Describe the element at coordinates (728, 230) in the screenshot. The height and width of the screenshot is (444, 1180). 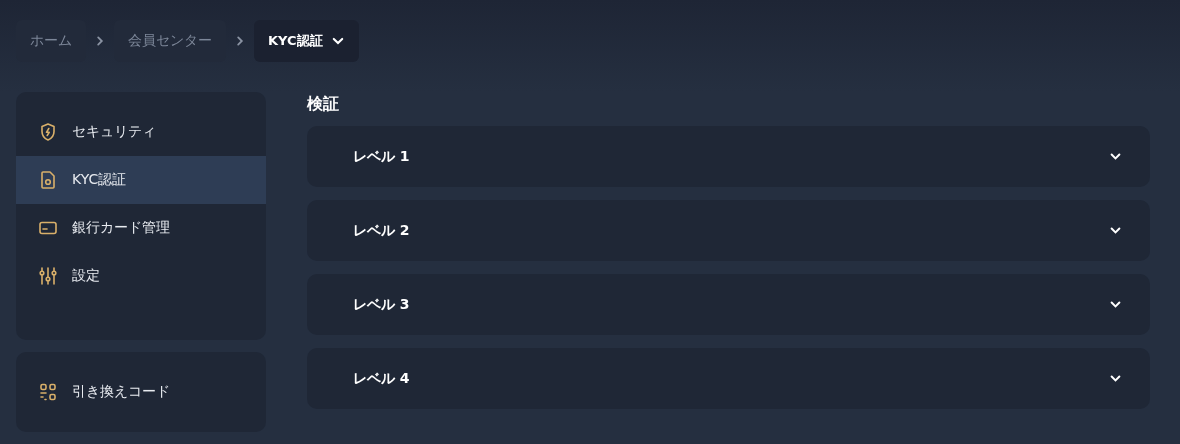
I see `accordion-header: レベル 2` at that location.